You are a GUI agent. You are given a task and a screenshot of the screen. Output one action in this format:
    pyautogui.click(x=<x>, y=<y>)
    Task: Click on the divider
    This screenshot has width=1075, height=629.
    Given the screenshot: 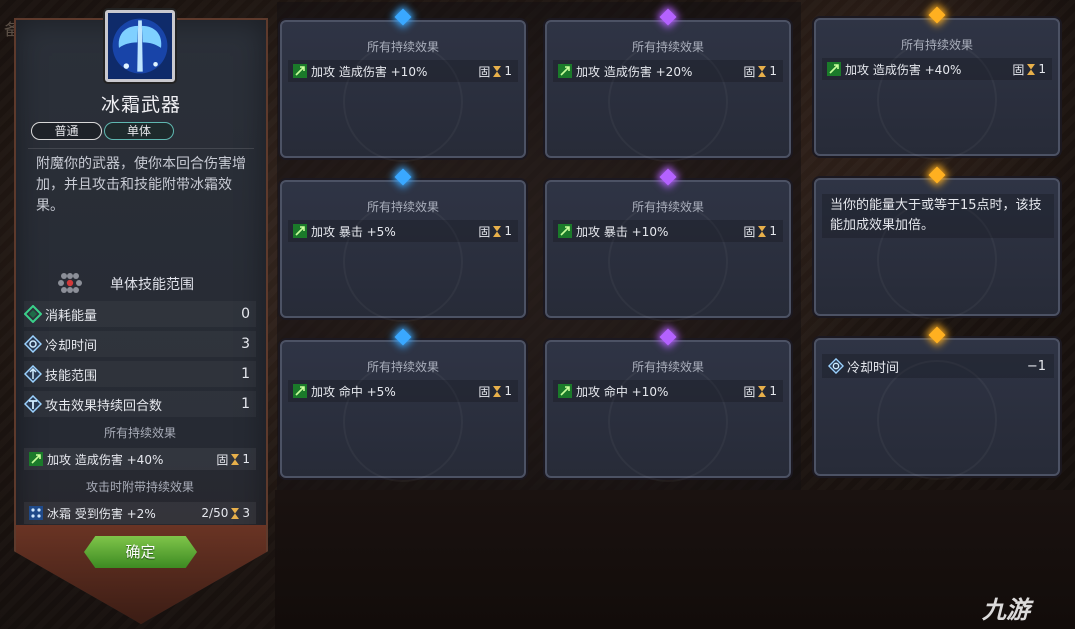 What is the action you would take?
    pyautogui.click(x=141, y=148)
    